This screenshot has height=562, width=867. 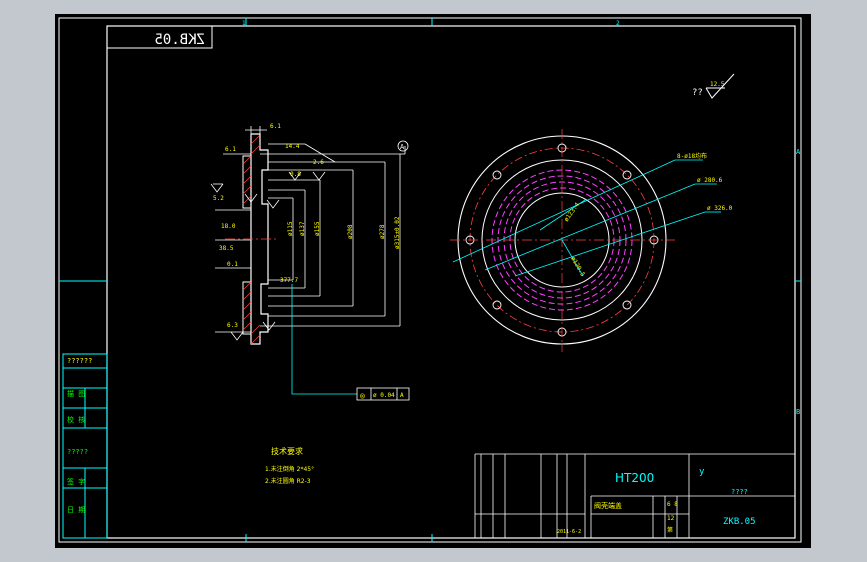 What do you see at coordinates (289, 469) in the screenshot?
I see `tech-req-item-1: 1.未注倒角 2*45°` at bounding box center [289, 469].